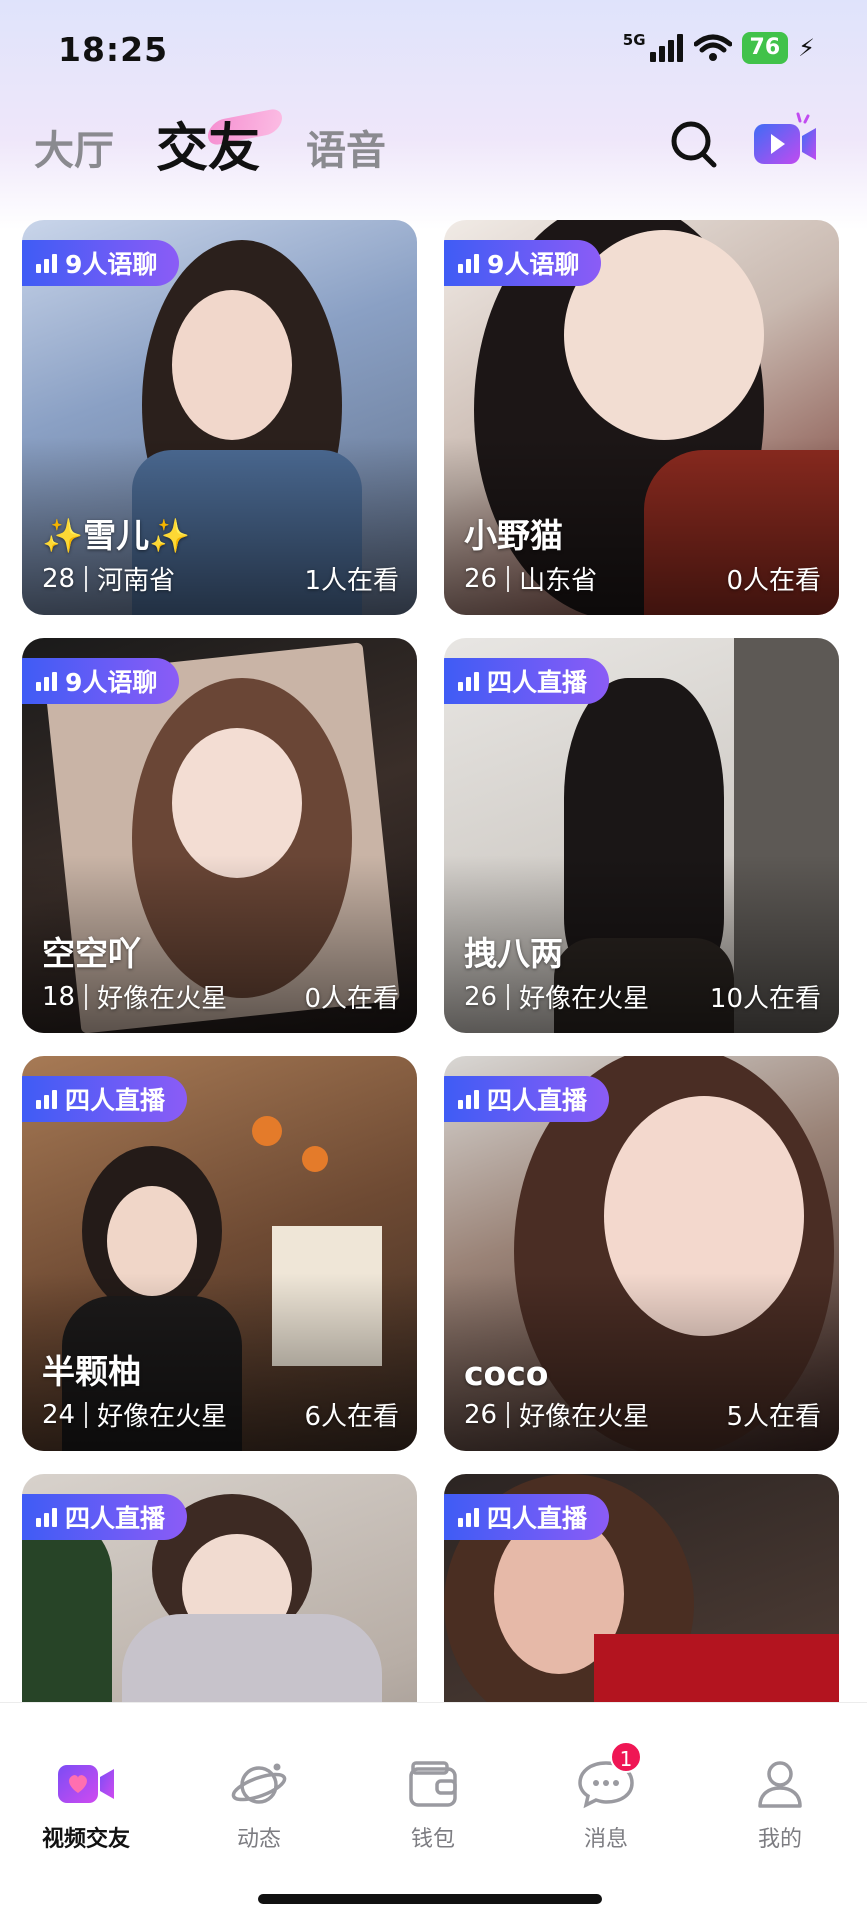 Image resolution: width=867 pixels, height=1920 pixels. What do you see at coordinates (116, 535) in the screenshot?
I see `user-name: ✨雪儿✨` at bounding box center [116, 535].